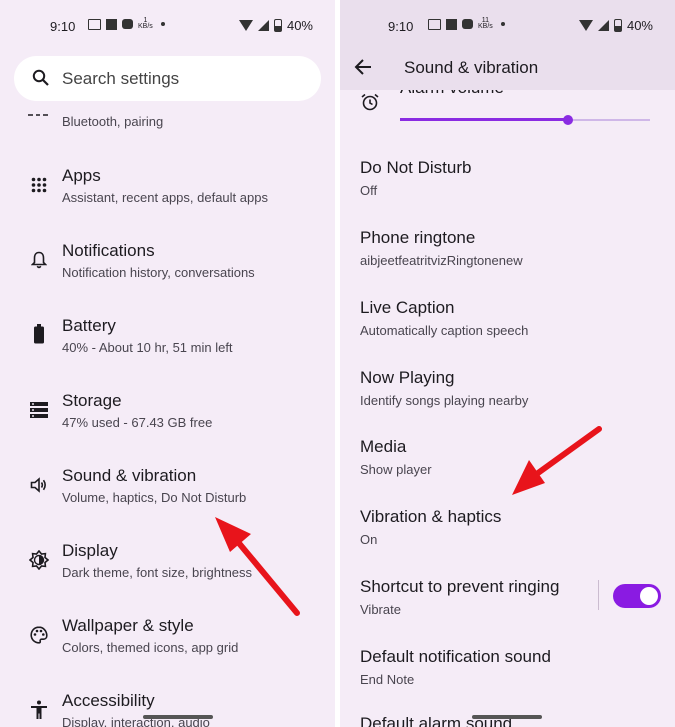 This screenshot has height=727, width=675. What do you see at coordinates (380, 609) in the screenshot?
I see `setting-sub: Vibrate` at bounding box center [380, 609].